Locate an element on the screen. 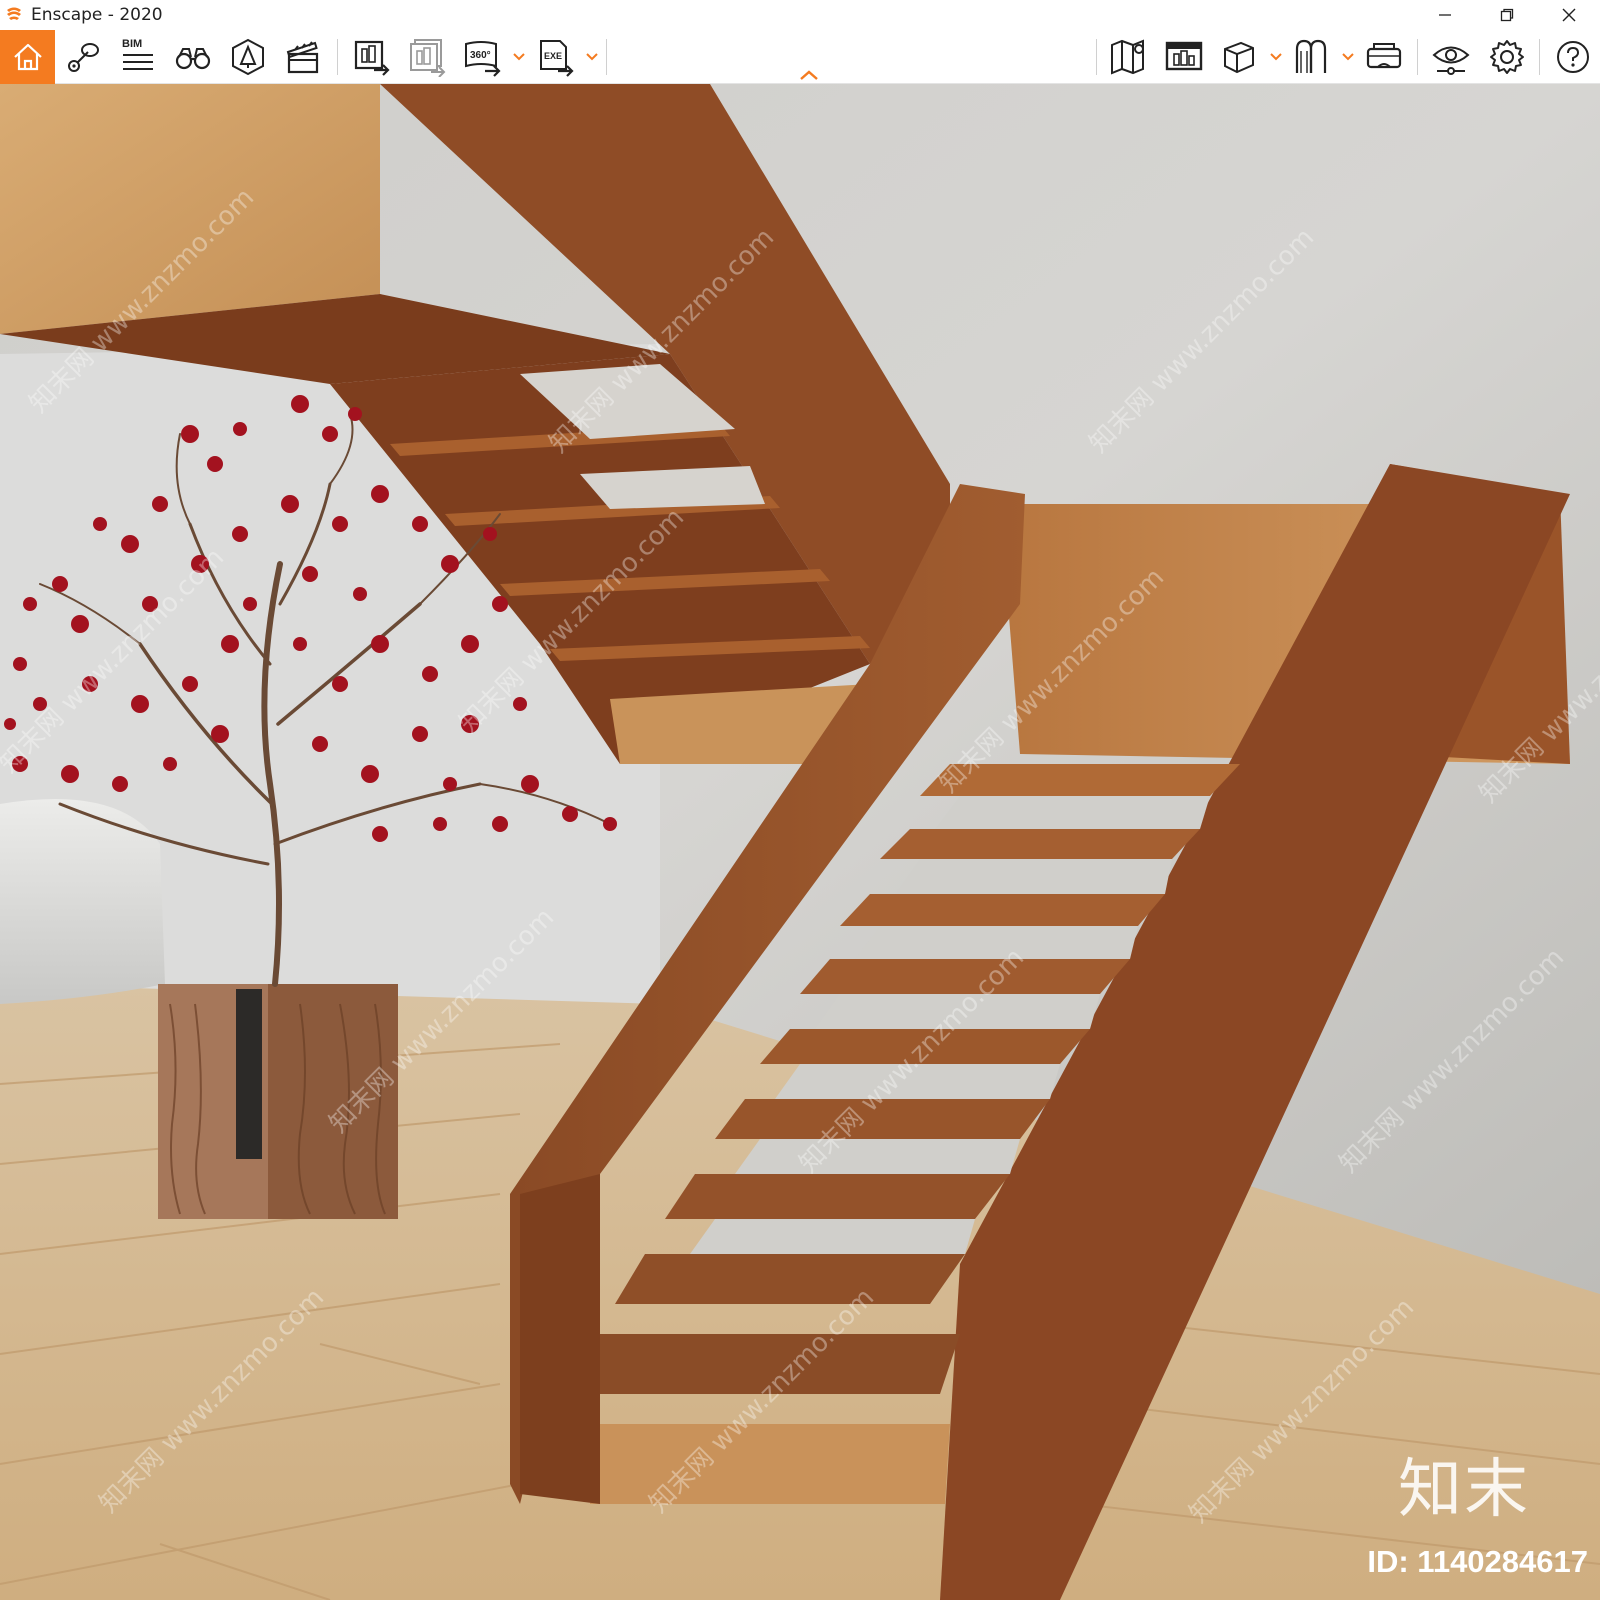  material-editor-icon is located at coordinates (1311, 56).